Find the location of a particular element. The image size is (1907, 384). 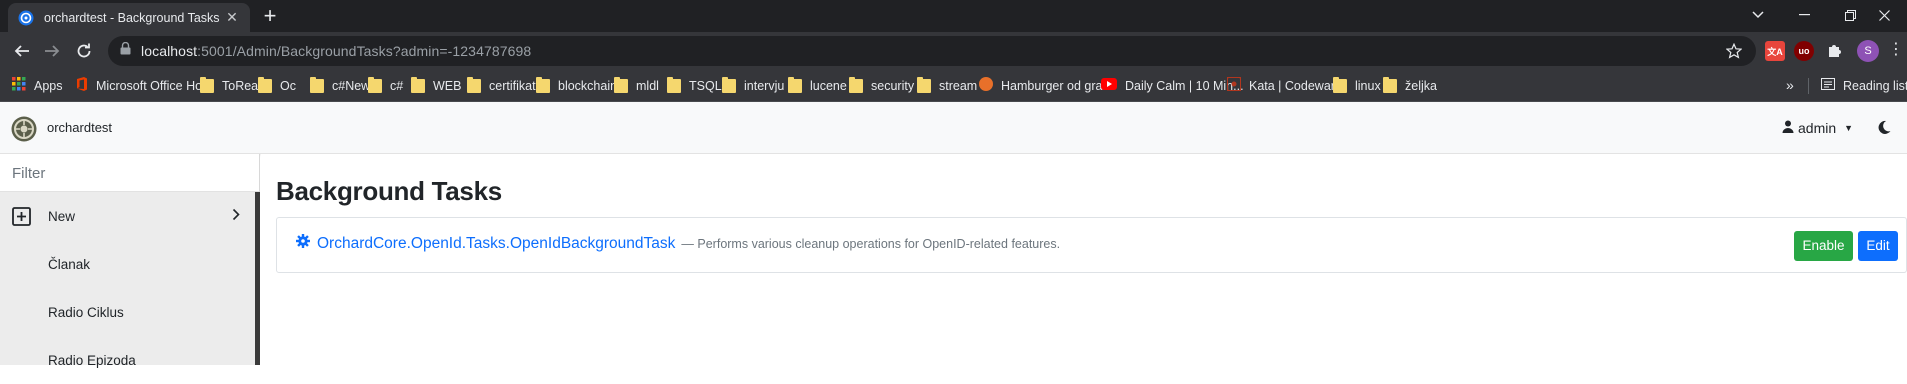

lock-icon is located at coordinates (125, 50).